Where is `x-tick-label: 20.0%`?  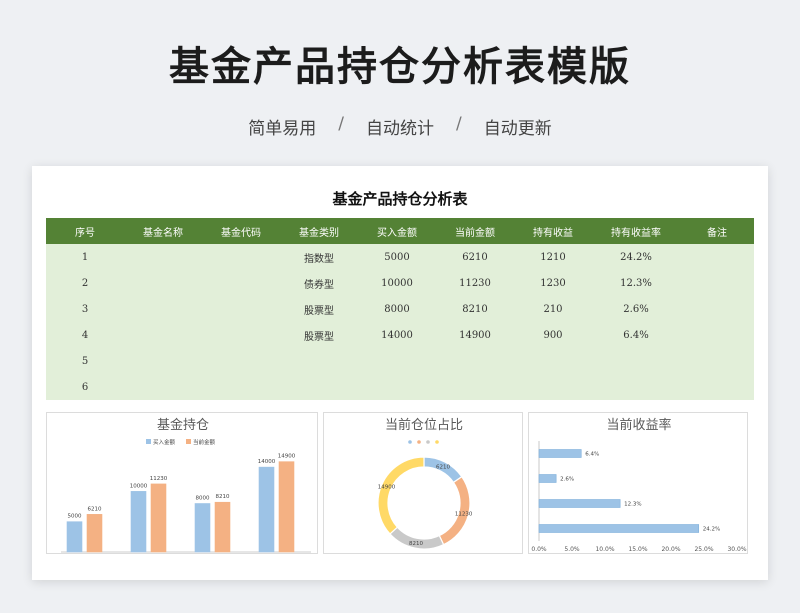
x-tick-label: 20.0% is located at coordinates (670, 549).